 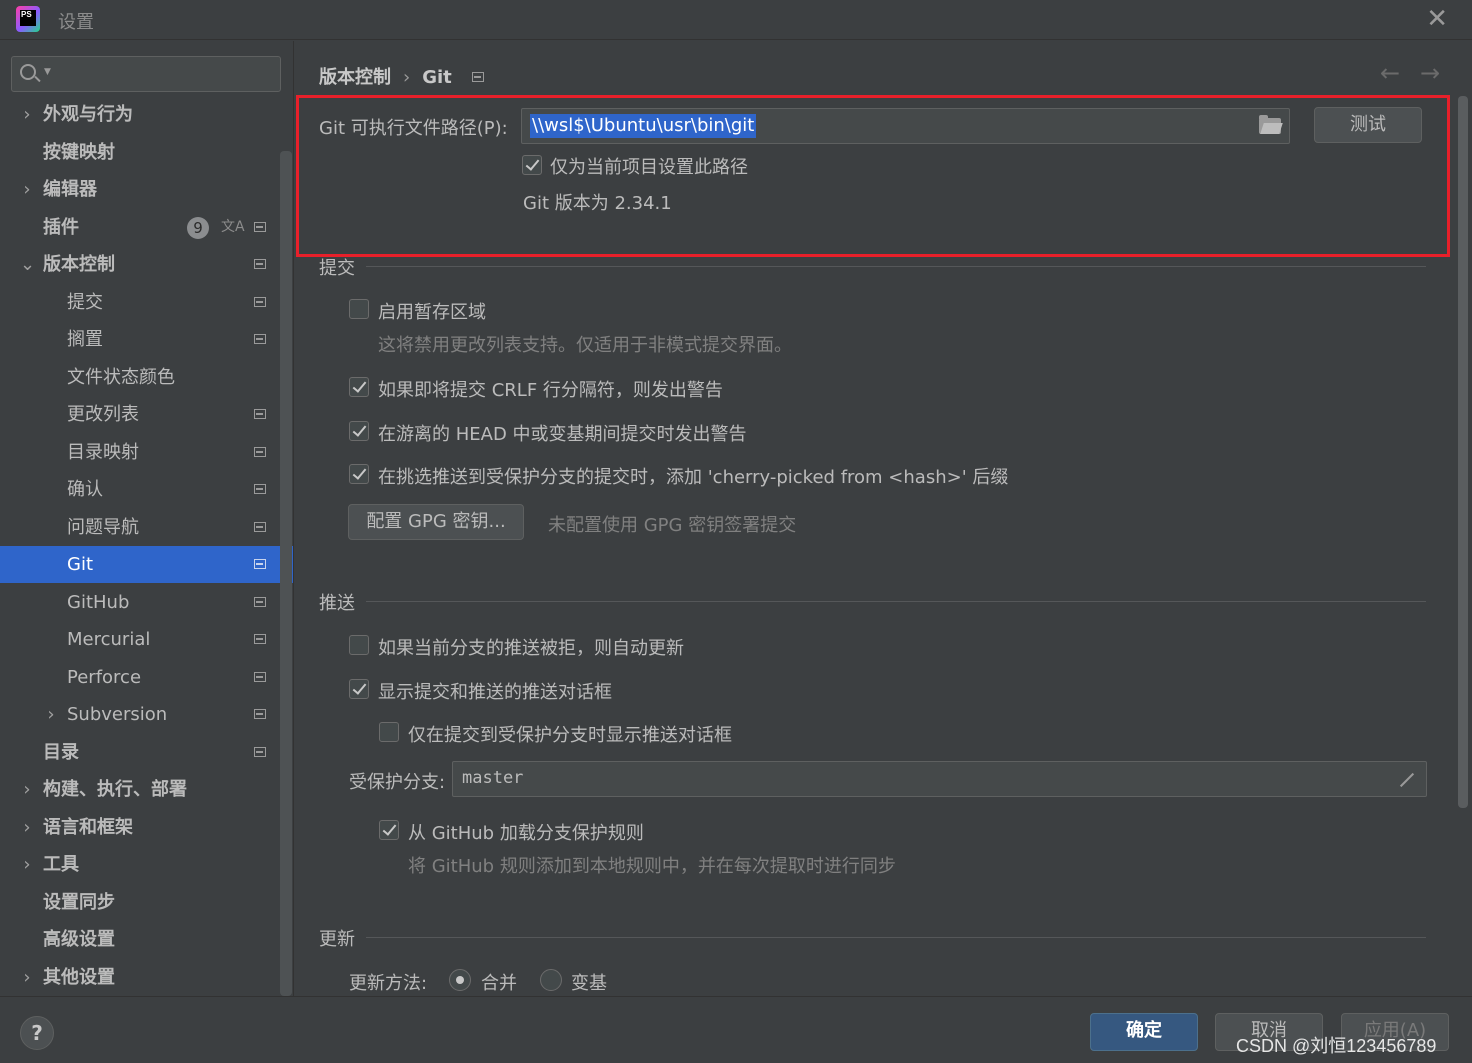 What do you see at coordinates (585, 345) in the screenshot?
I see `staging-area-hint: 这将禁用更改列表支持。仅适用于非模式提交界面。` at bounding box center [585, 345].